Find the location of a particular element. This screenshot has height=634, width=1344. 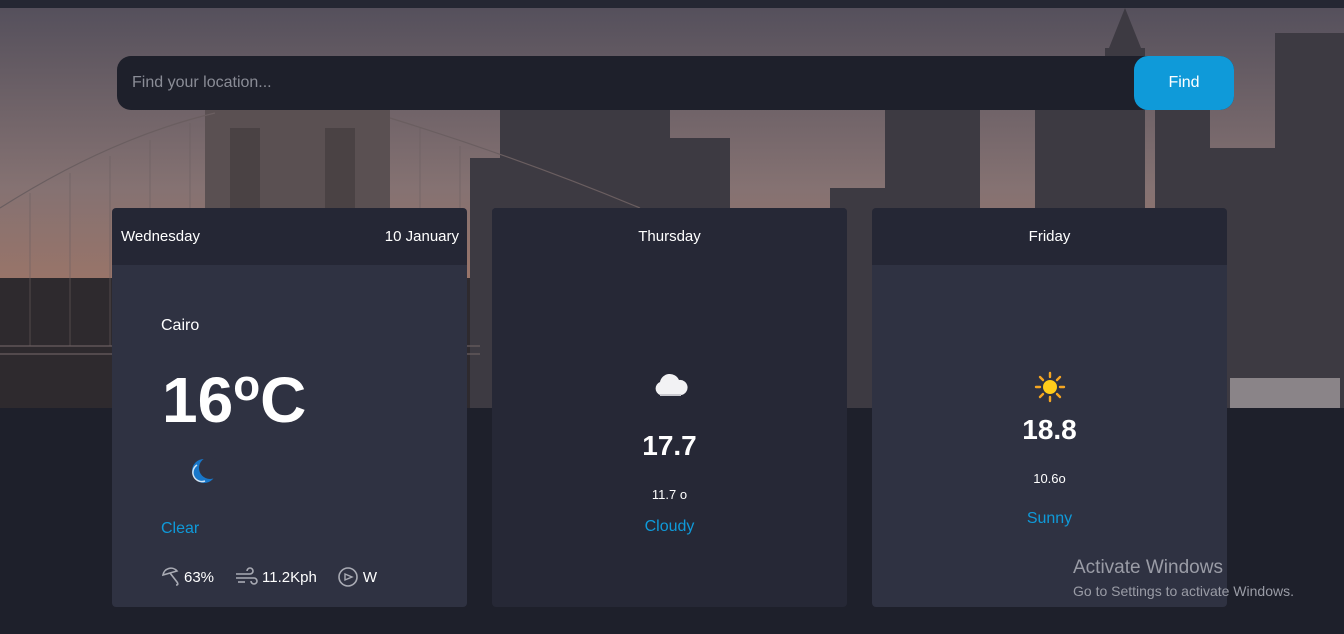

today-card-header: Wednesday 10 January is located at coordinates (289, 236).